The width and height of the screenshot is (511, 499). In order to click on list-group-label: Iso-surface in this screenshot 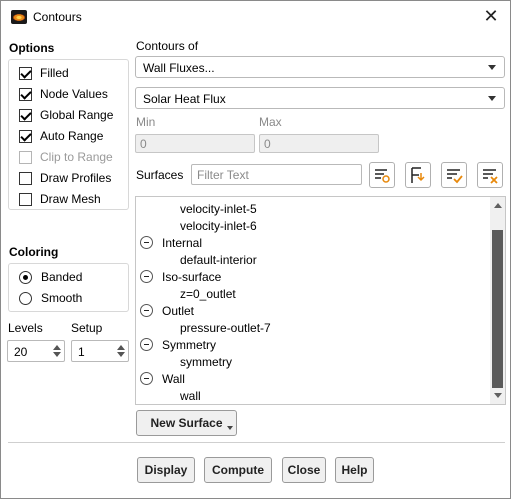, I will do `click(192, 276)`.